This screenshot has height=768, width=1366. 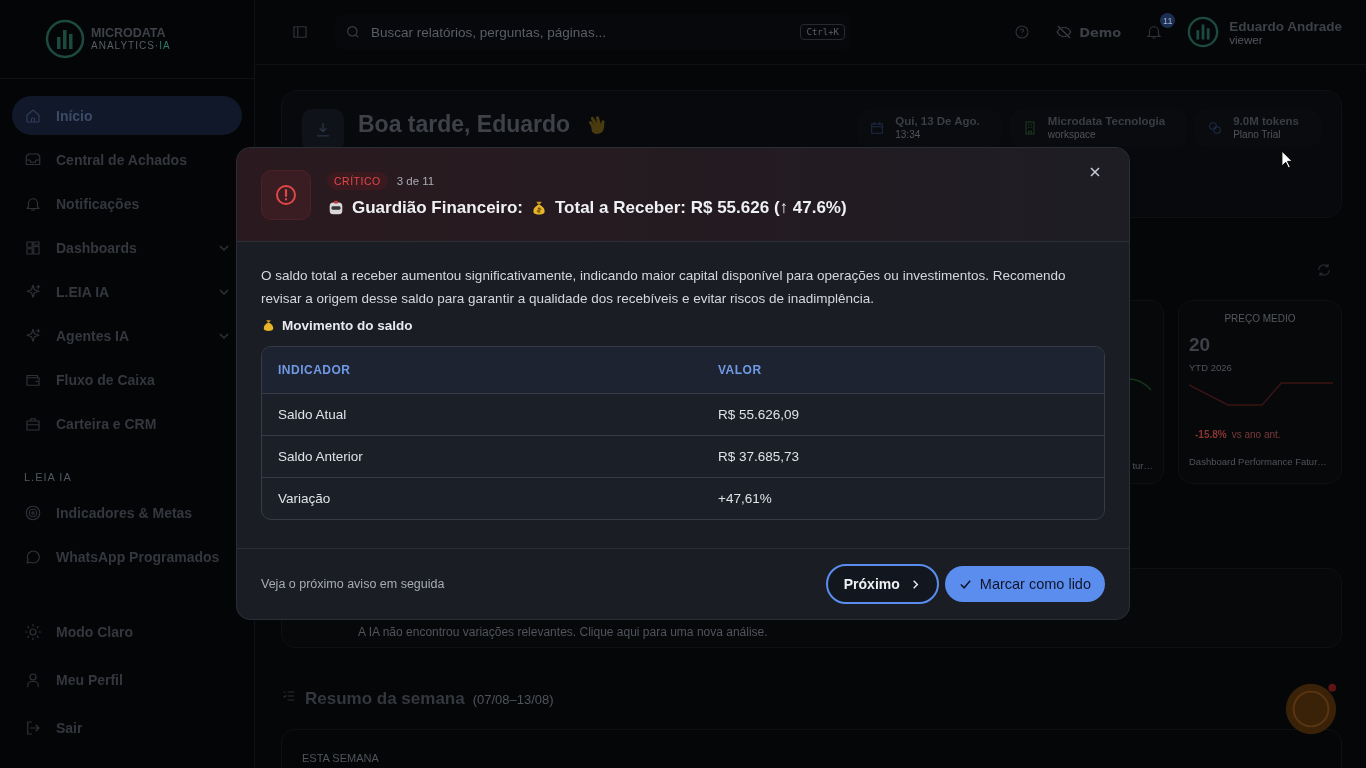 What do you see at coordinates (464, 124) in the screenshot?
I see `greeting: Boa tarde, Eduardo` at bounding box center [464, 124].